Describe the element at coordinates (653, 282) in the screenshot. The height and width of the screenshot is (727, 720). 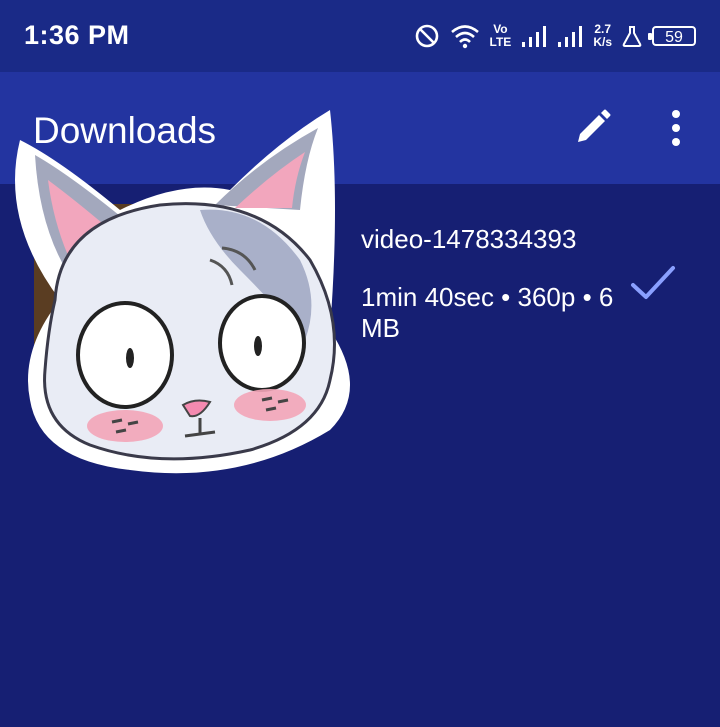
I see `check-icon` at that location.